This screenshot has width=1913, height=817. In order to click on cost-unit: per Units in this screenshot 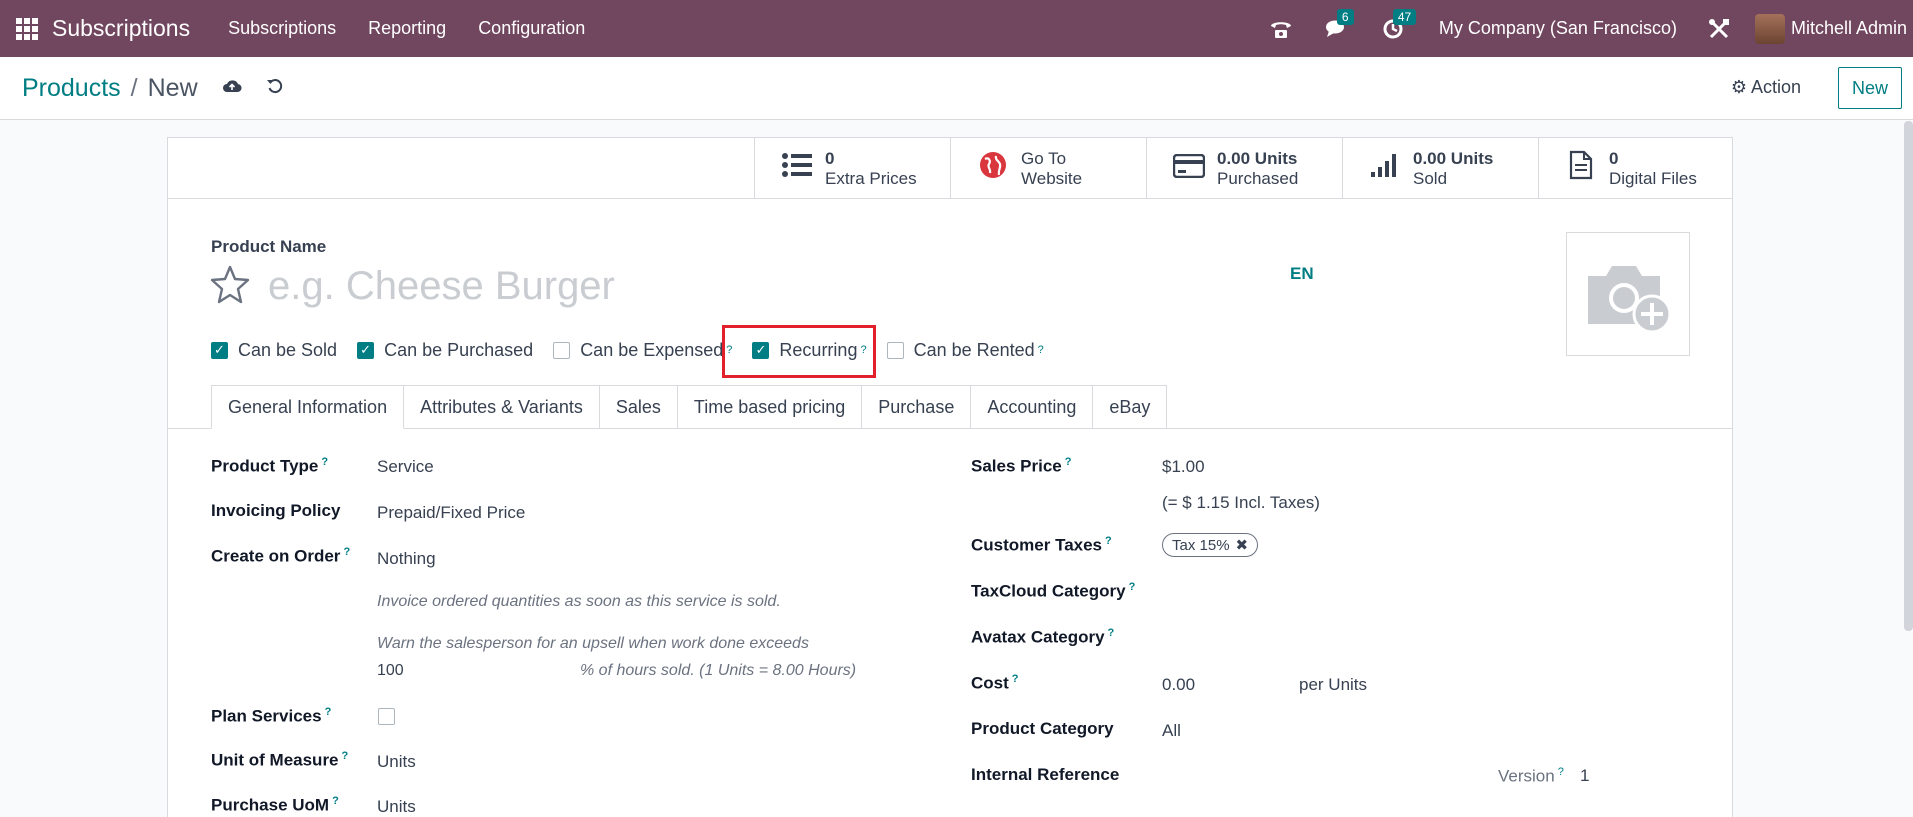, I will do `click(1333, 684)`.